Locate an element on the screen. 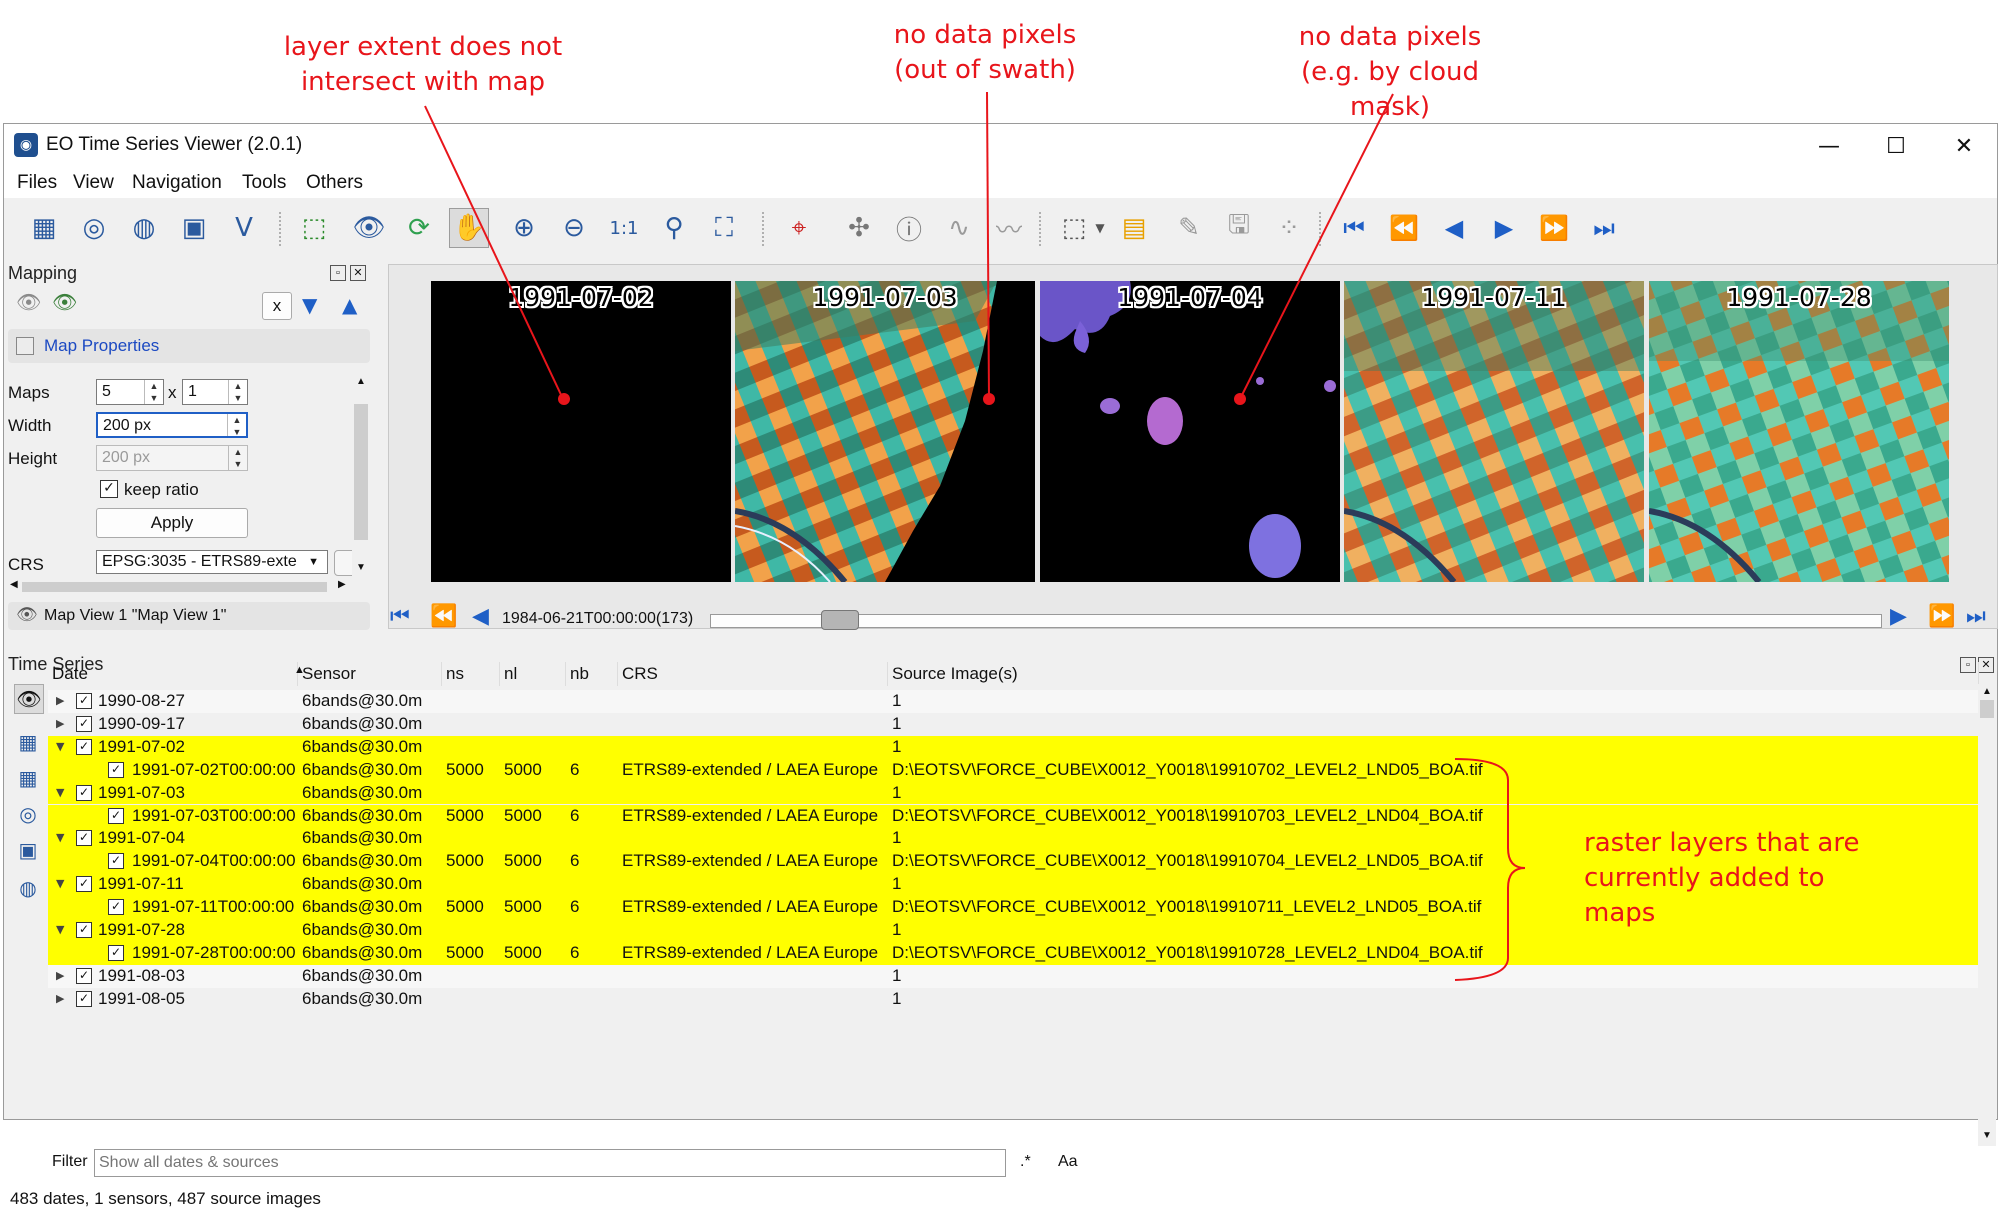 This screenshot has width=2000, height=1209. scroll-down-icon: ▼ is located at coordinates (1987, 1135).